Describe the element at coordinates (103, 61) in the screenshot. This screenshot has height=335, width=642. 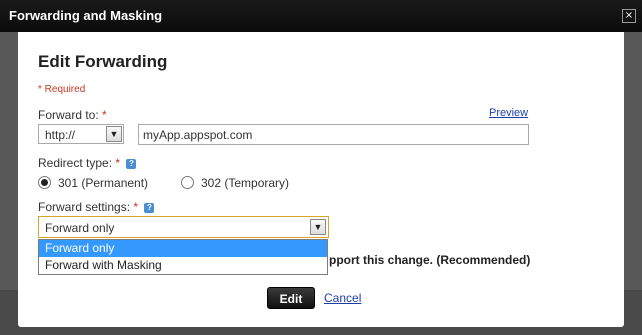
I see `page-title: Edit Forwarding` at that location.